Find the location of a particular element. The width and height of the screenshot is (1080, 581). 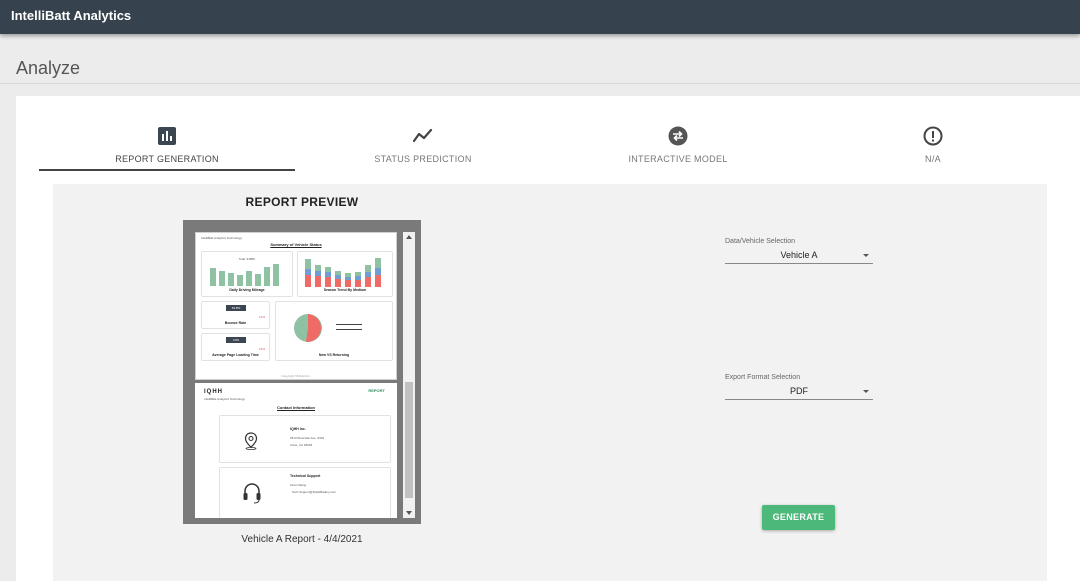

kpi-bounce-change: 14% is located at coordinates (261, 317).